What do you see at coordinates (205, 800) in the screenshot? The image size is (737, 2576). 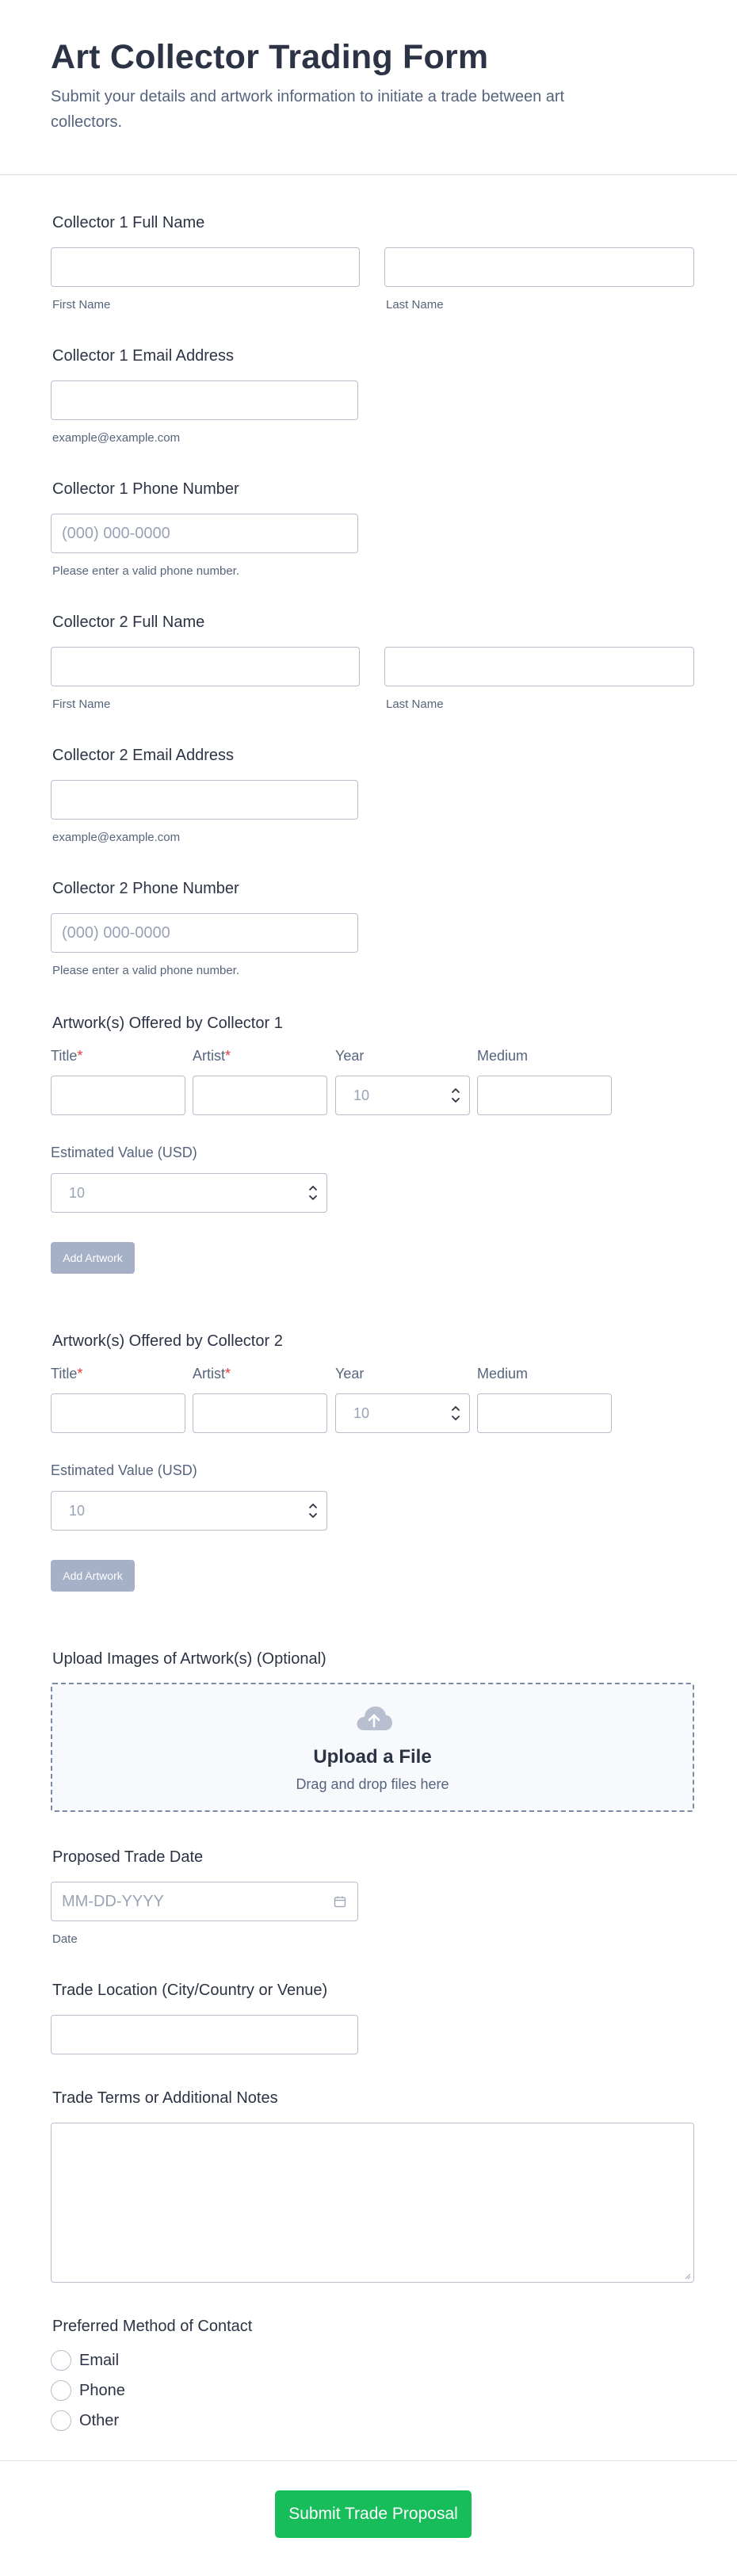 I see `collector2-email-input` at bounding box center [205, 800].